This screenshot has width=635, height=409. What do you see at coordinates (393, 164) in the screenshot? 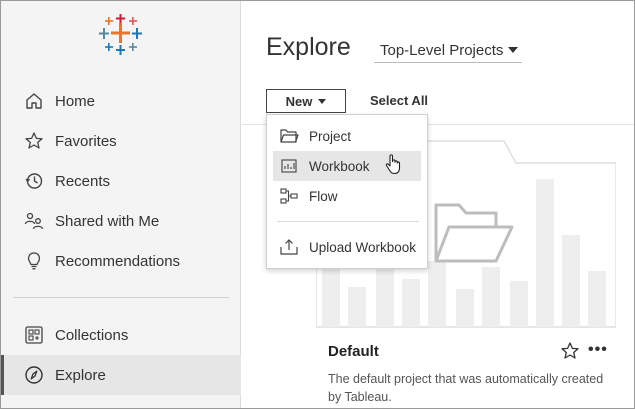
I see `hand-cursor-icon` at bounding box center [393, 164].